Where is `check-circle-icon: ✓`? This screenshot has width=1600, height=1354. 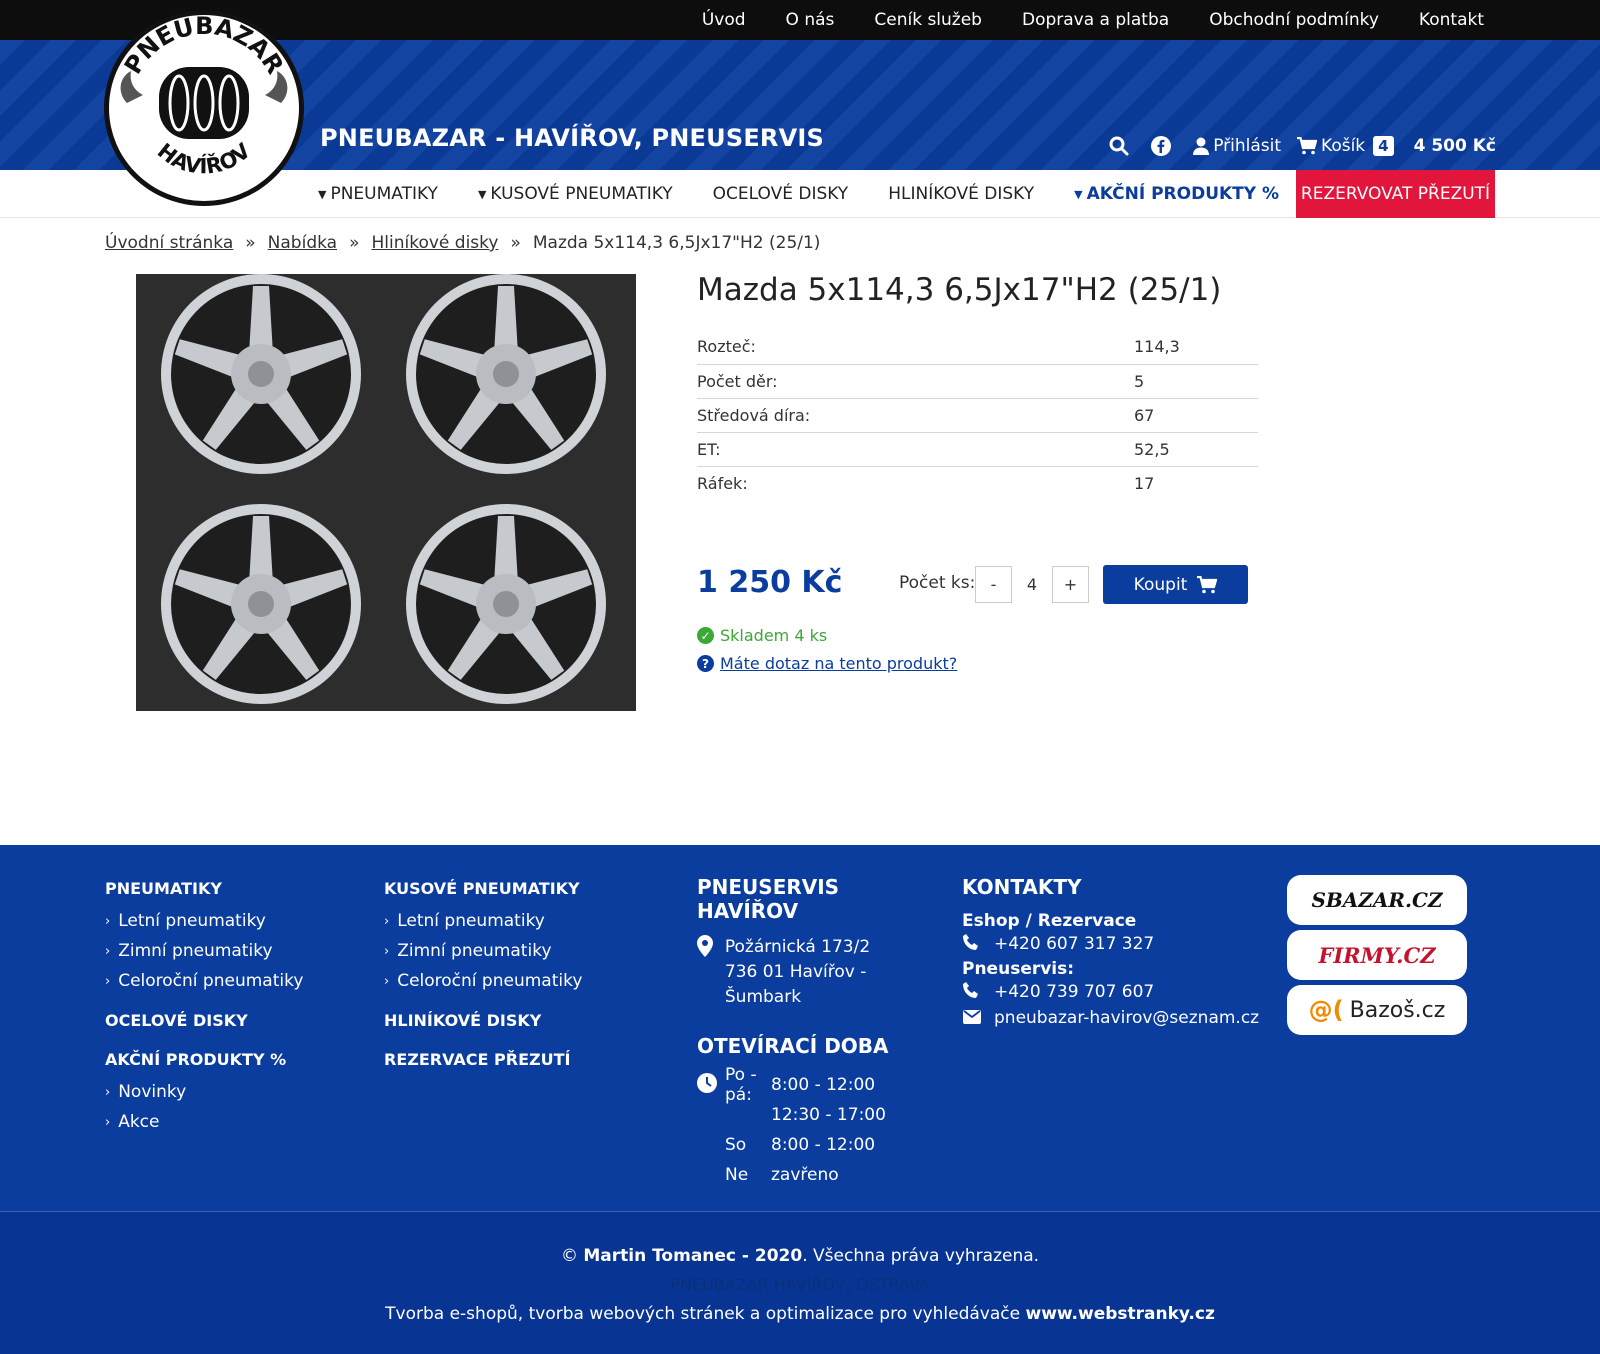 check-circle-icon: ✓ is located at coordinates (705, 635).